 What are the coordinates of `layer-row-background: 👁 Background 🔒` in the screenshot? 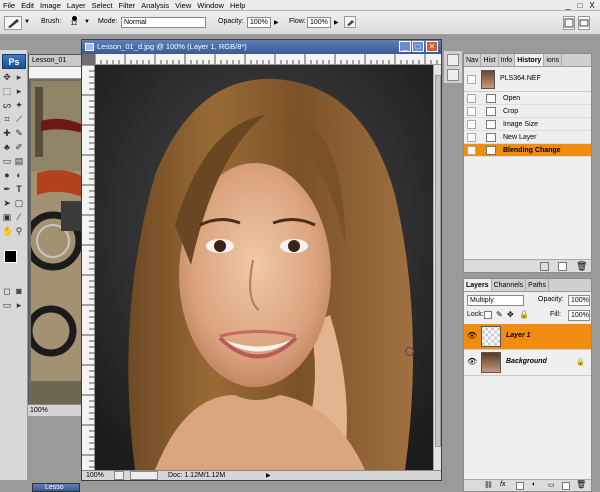 It's located at (527, 363).